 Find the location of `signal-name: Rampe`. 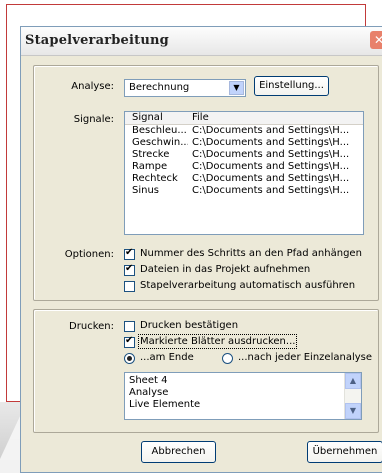

signal-name: Rampe is located at coordinates (150, 166).